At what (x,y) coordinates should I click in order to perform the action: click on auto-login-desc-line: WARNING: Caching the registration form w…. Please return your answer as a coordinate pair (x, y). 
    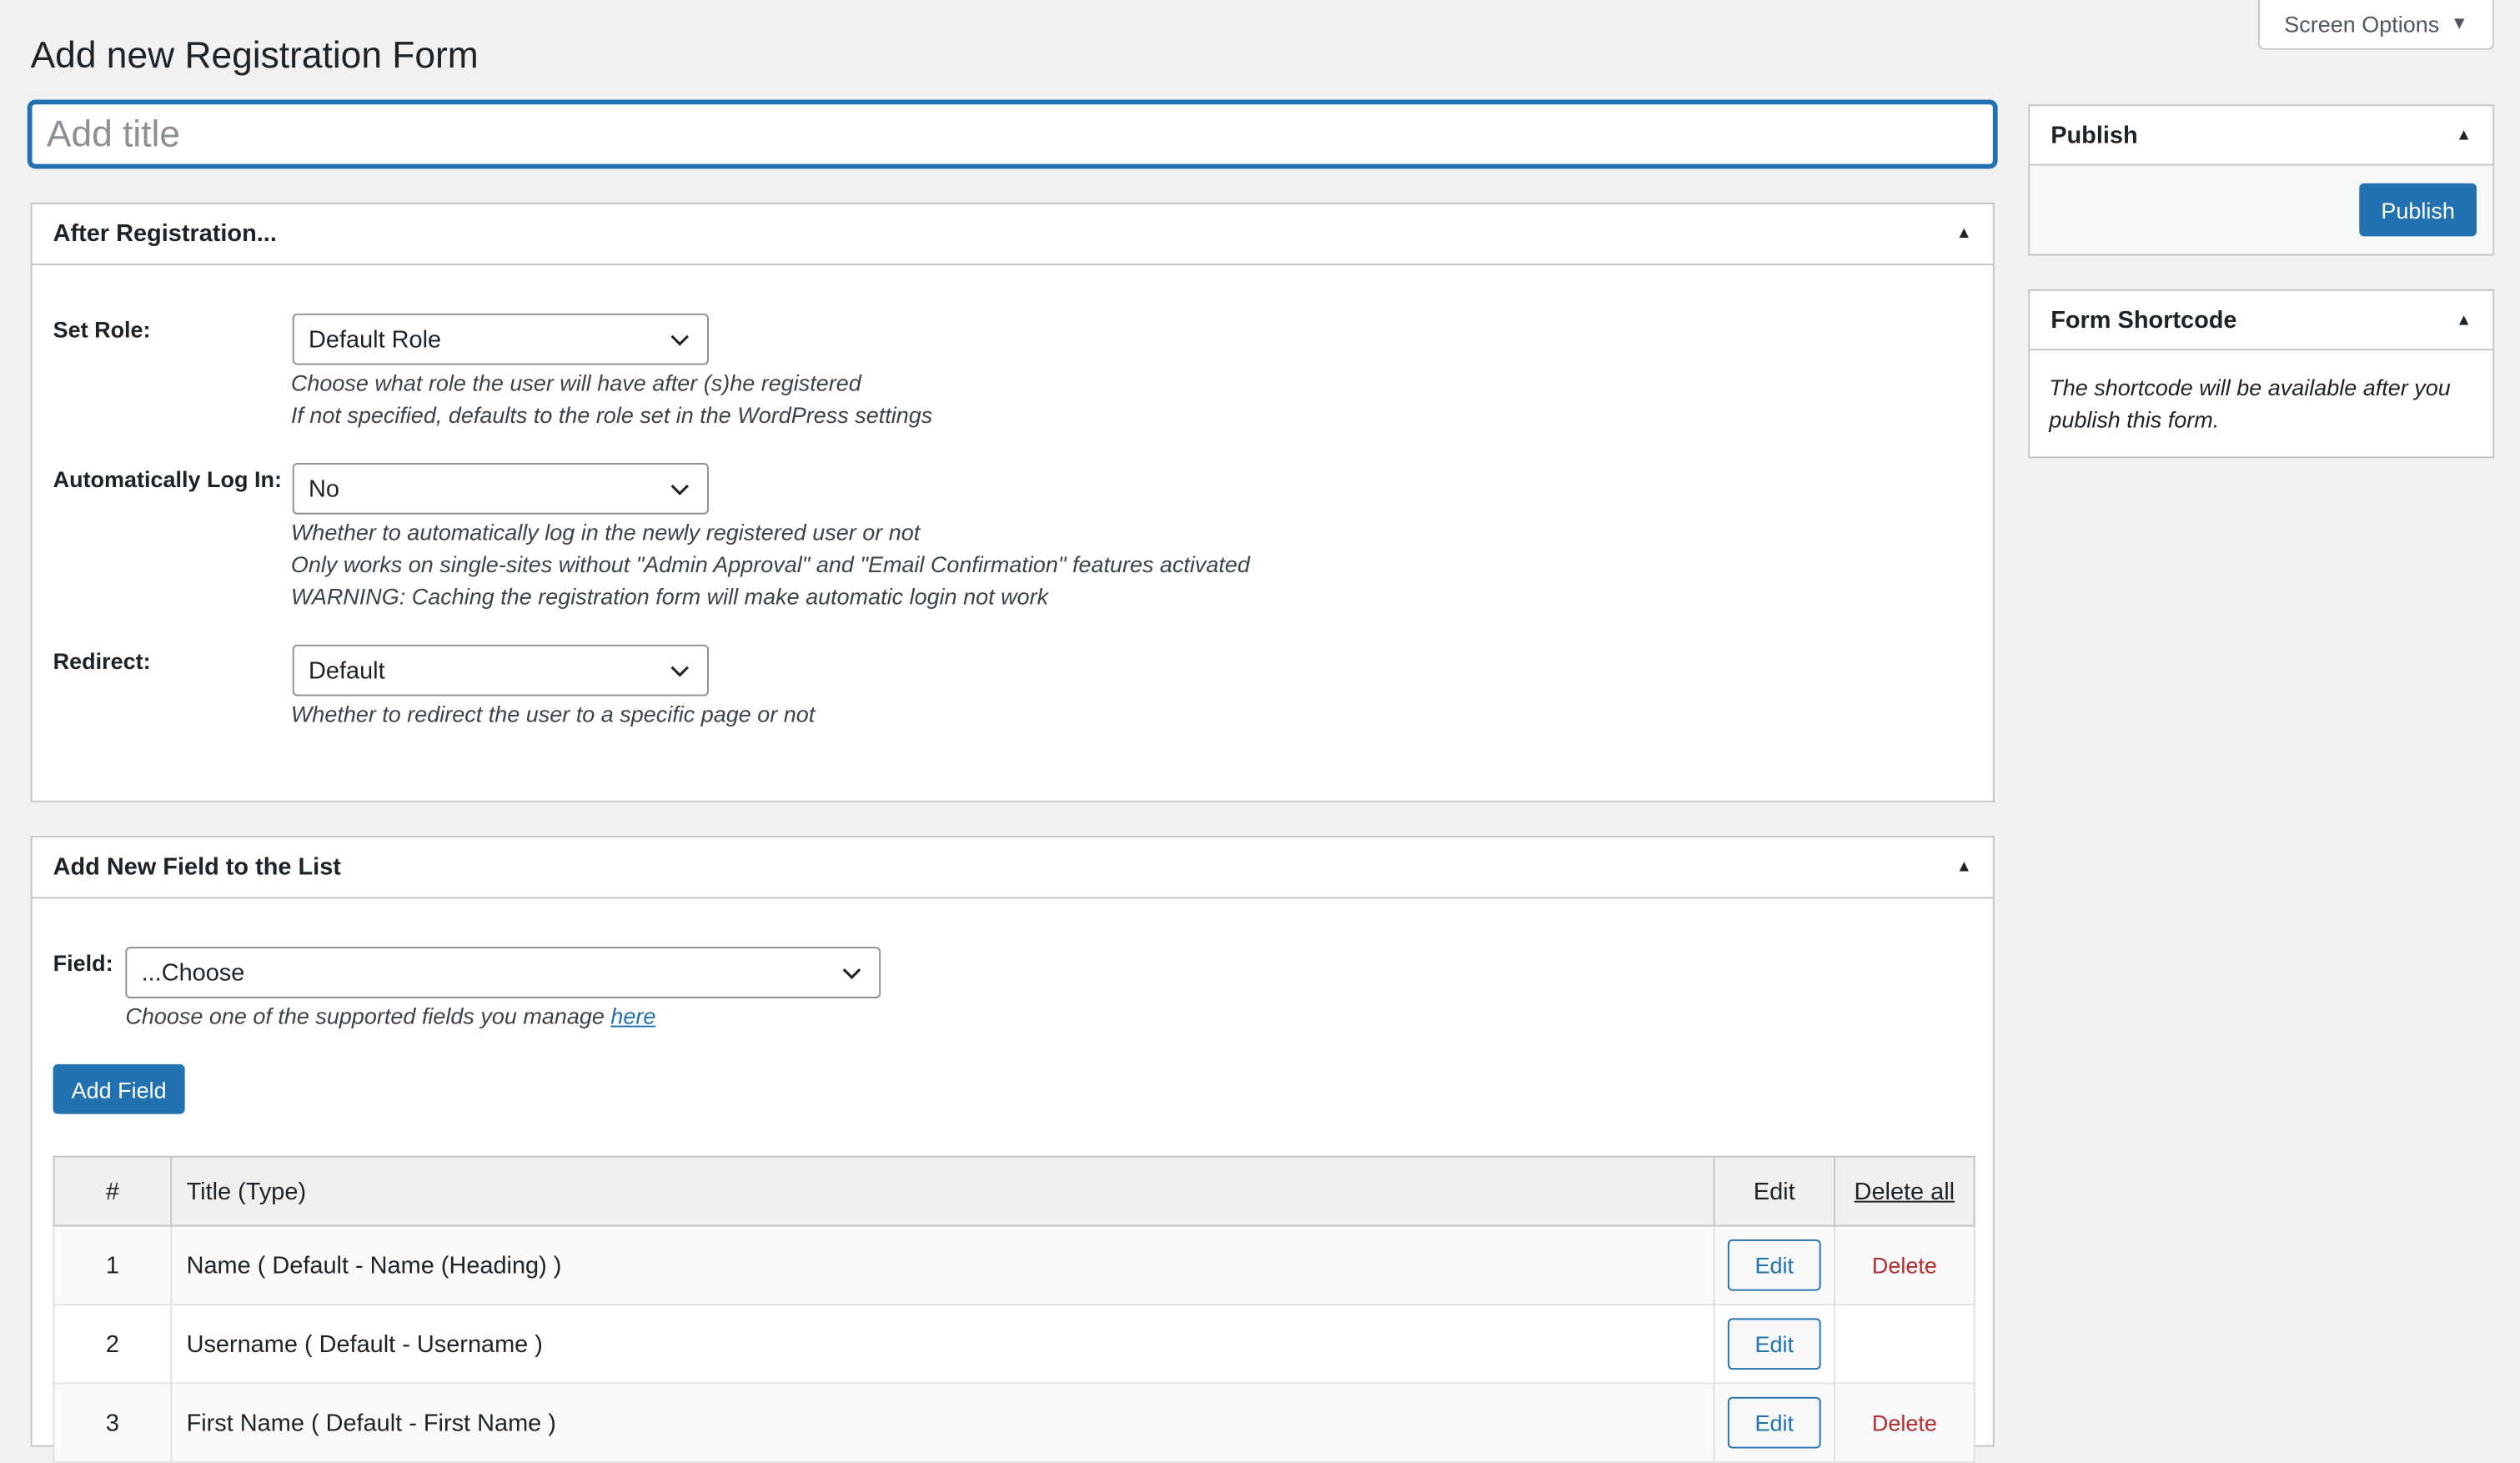
    Looking at the image, I should click on (669, 596).